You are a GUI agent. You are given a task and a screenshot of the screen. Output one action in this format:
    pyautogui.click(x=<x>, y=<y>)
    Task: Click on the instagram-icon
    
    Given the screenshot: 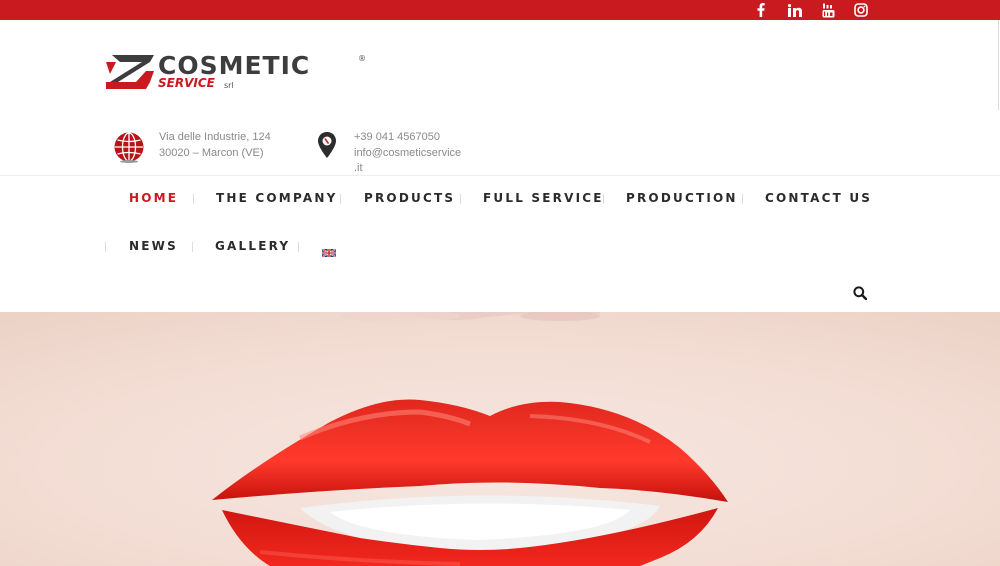 What is the action you would take?
    pyautogui.click(x=861, y=10)
    